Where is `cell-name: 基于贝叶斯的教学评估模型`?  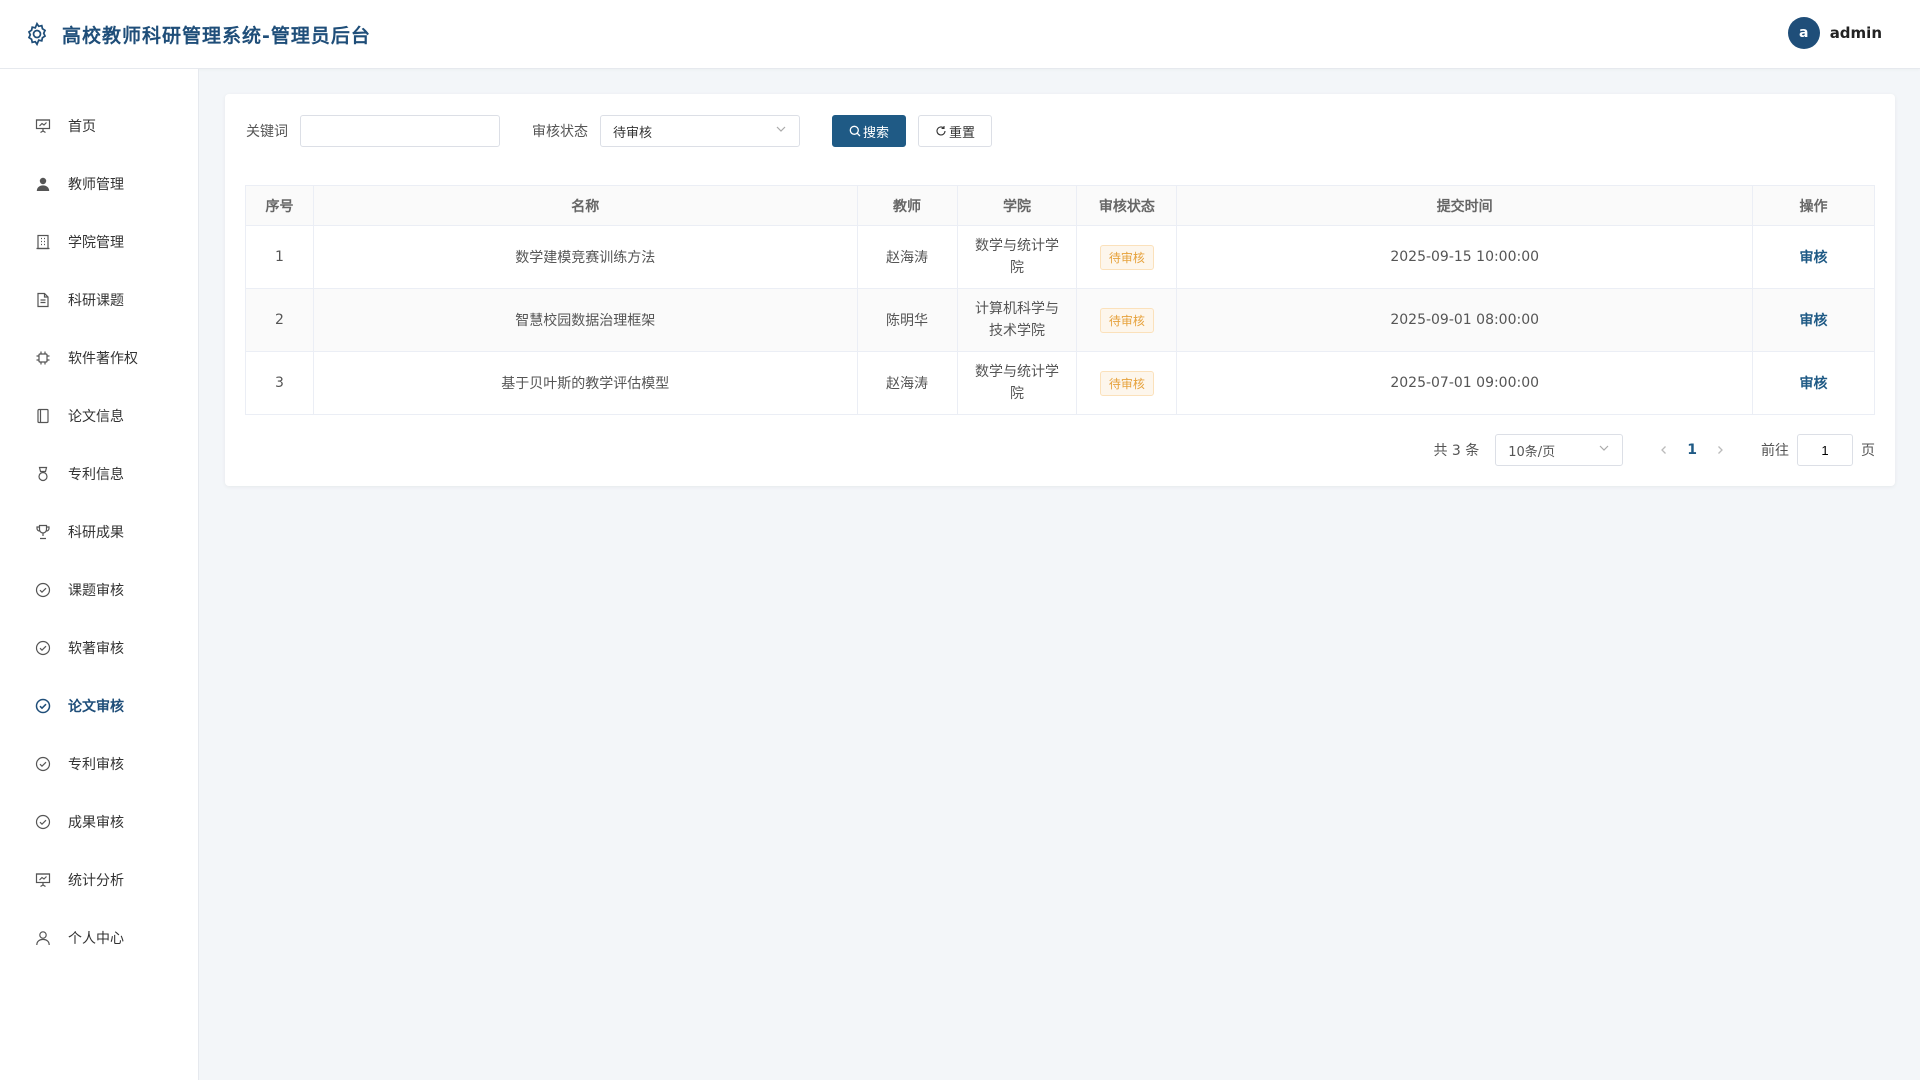 cell-name: 基于贝叶斯的教学评估模型 is located at coordinates (585, 383).